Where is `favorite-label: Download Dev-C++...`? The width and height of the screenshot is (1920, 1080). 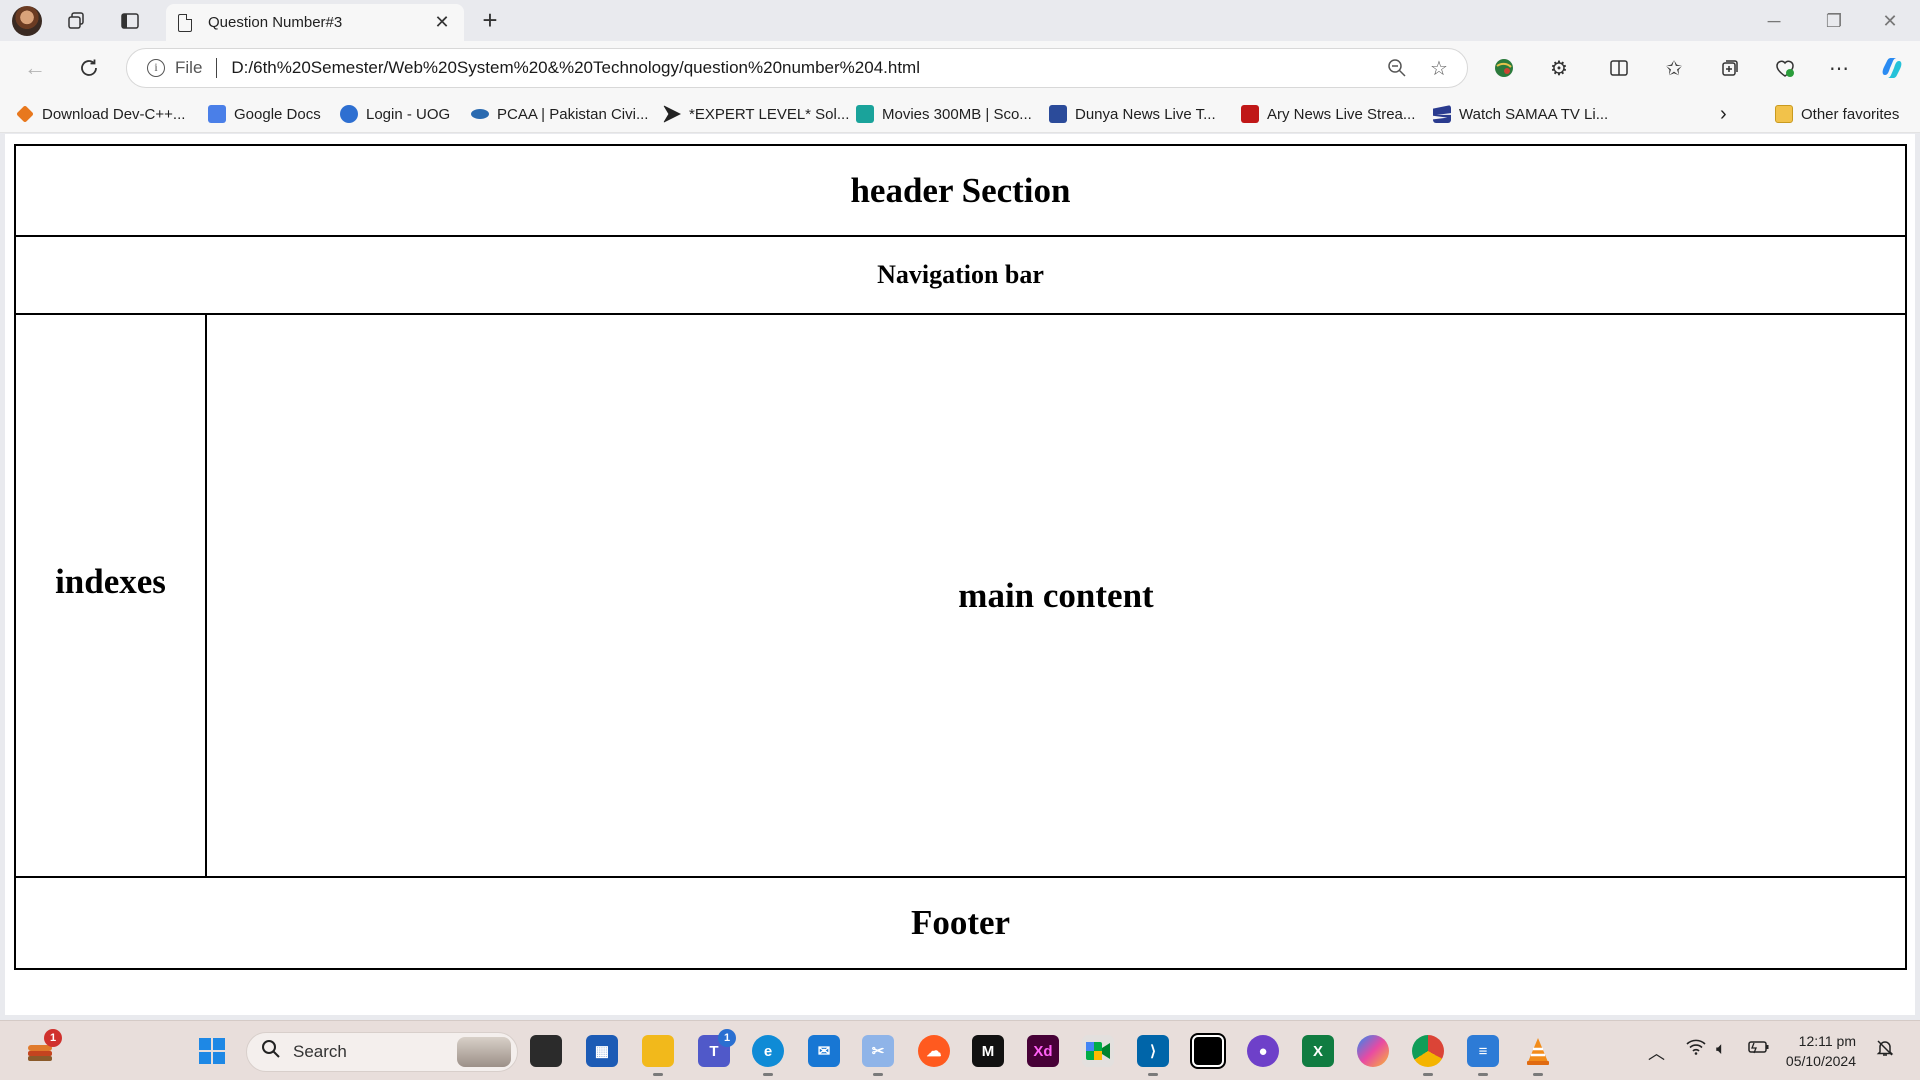
favorite-label: Download Dev-C++... is located at coordinates (114, 114).